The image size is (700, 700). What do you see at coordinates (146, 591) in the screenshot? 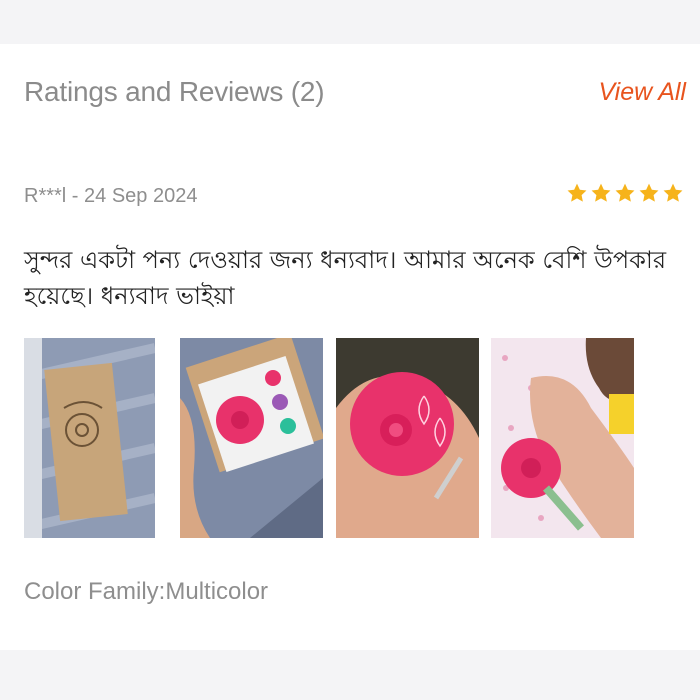
I see `color-family-variant: Color Family:Multicolor` at bounding box center [146, 591].